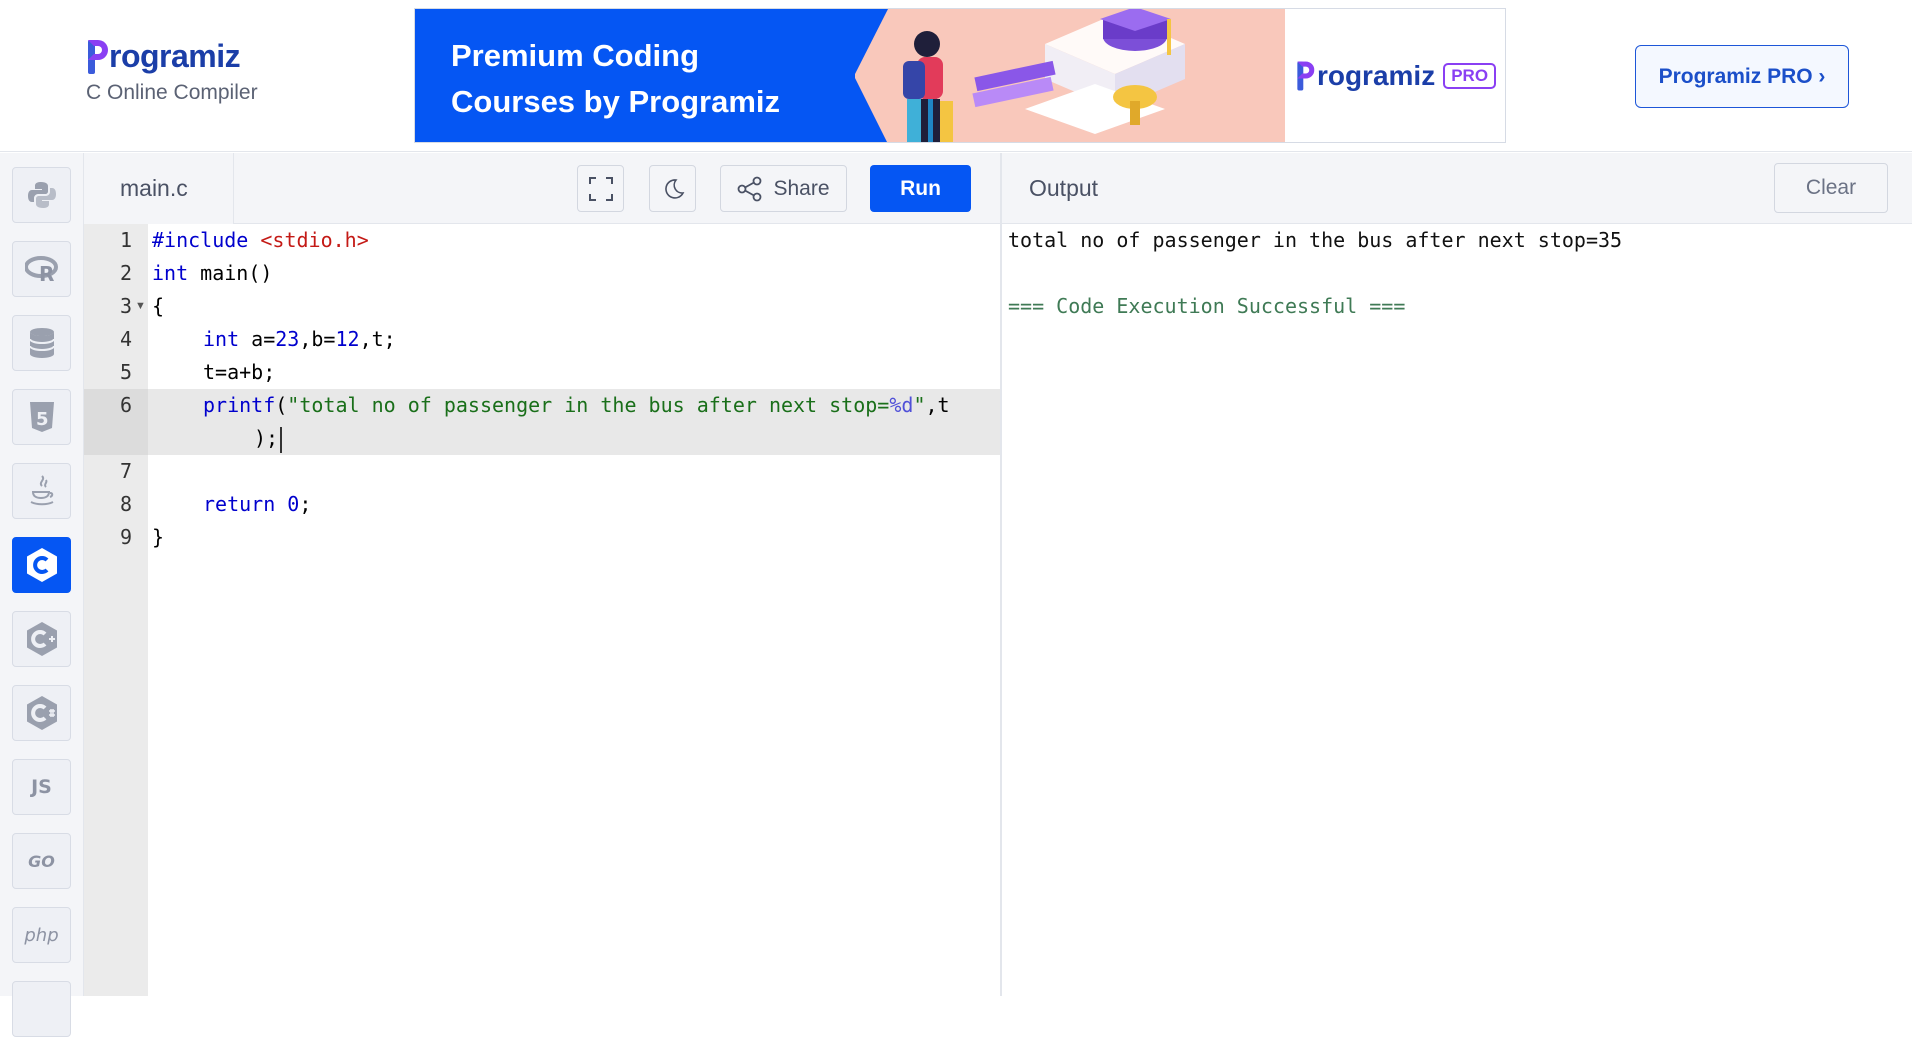 The image size is (1912, 1037). What do you see at coordinates (212, 273) in the screenshot?
I see `code-line-2: int main()` at bounding box center [212, 273].